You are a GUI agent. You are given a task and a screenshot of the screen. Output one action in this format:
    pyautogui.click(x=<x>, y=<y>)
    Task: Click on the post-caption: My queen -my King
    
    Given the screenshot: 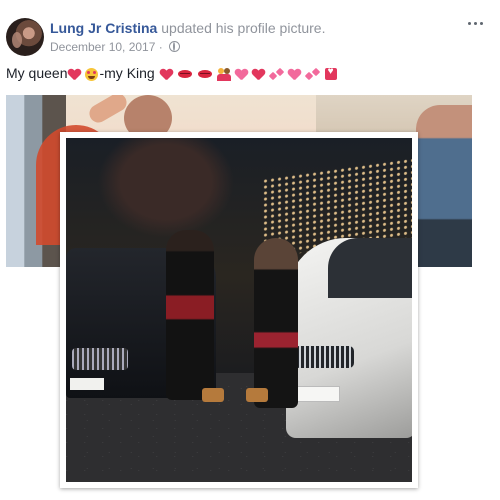 What is the action you would take?
    pyautogui.click(x=171, y=73)
    